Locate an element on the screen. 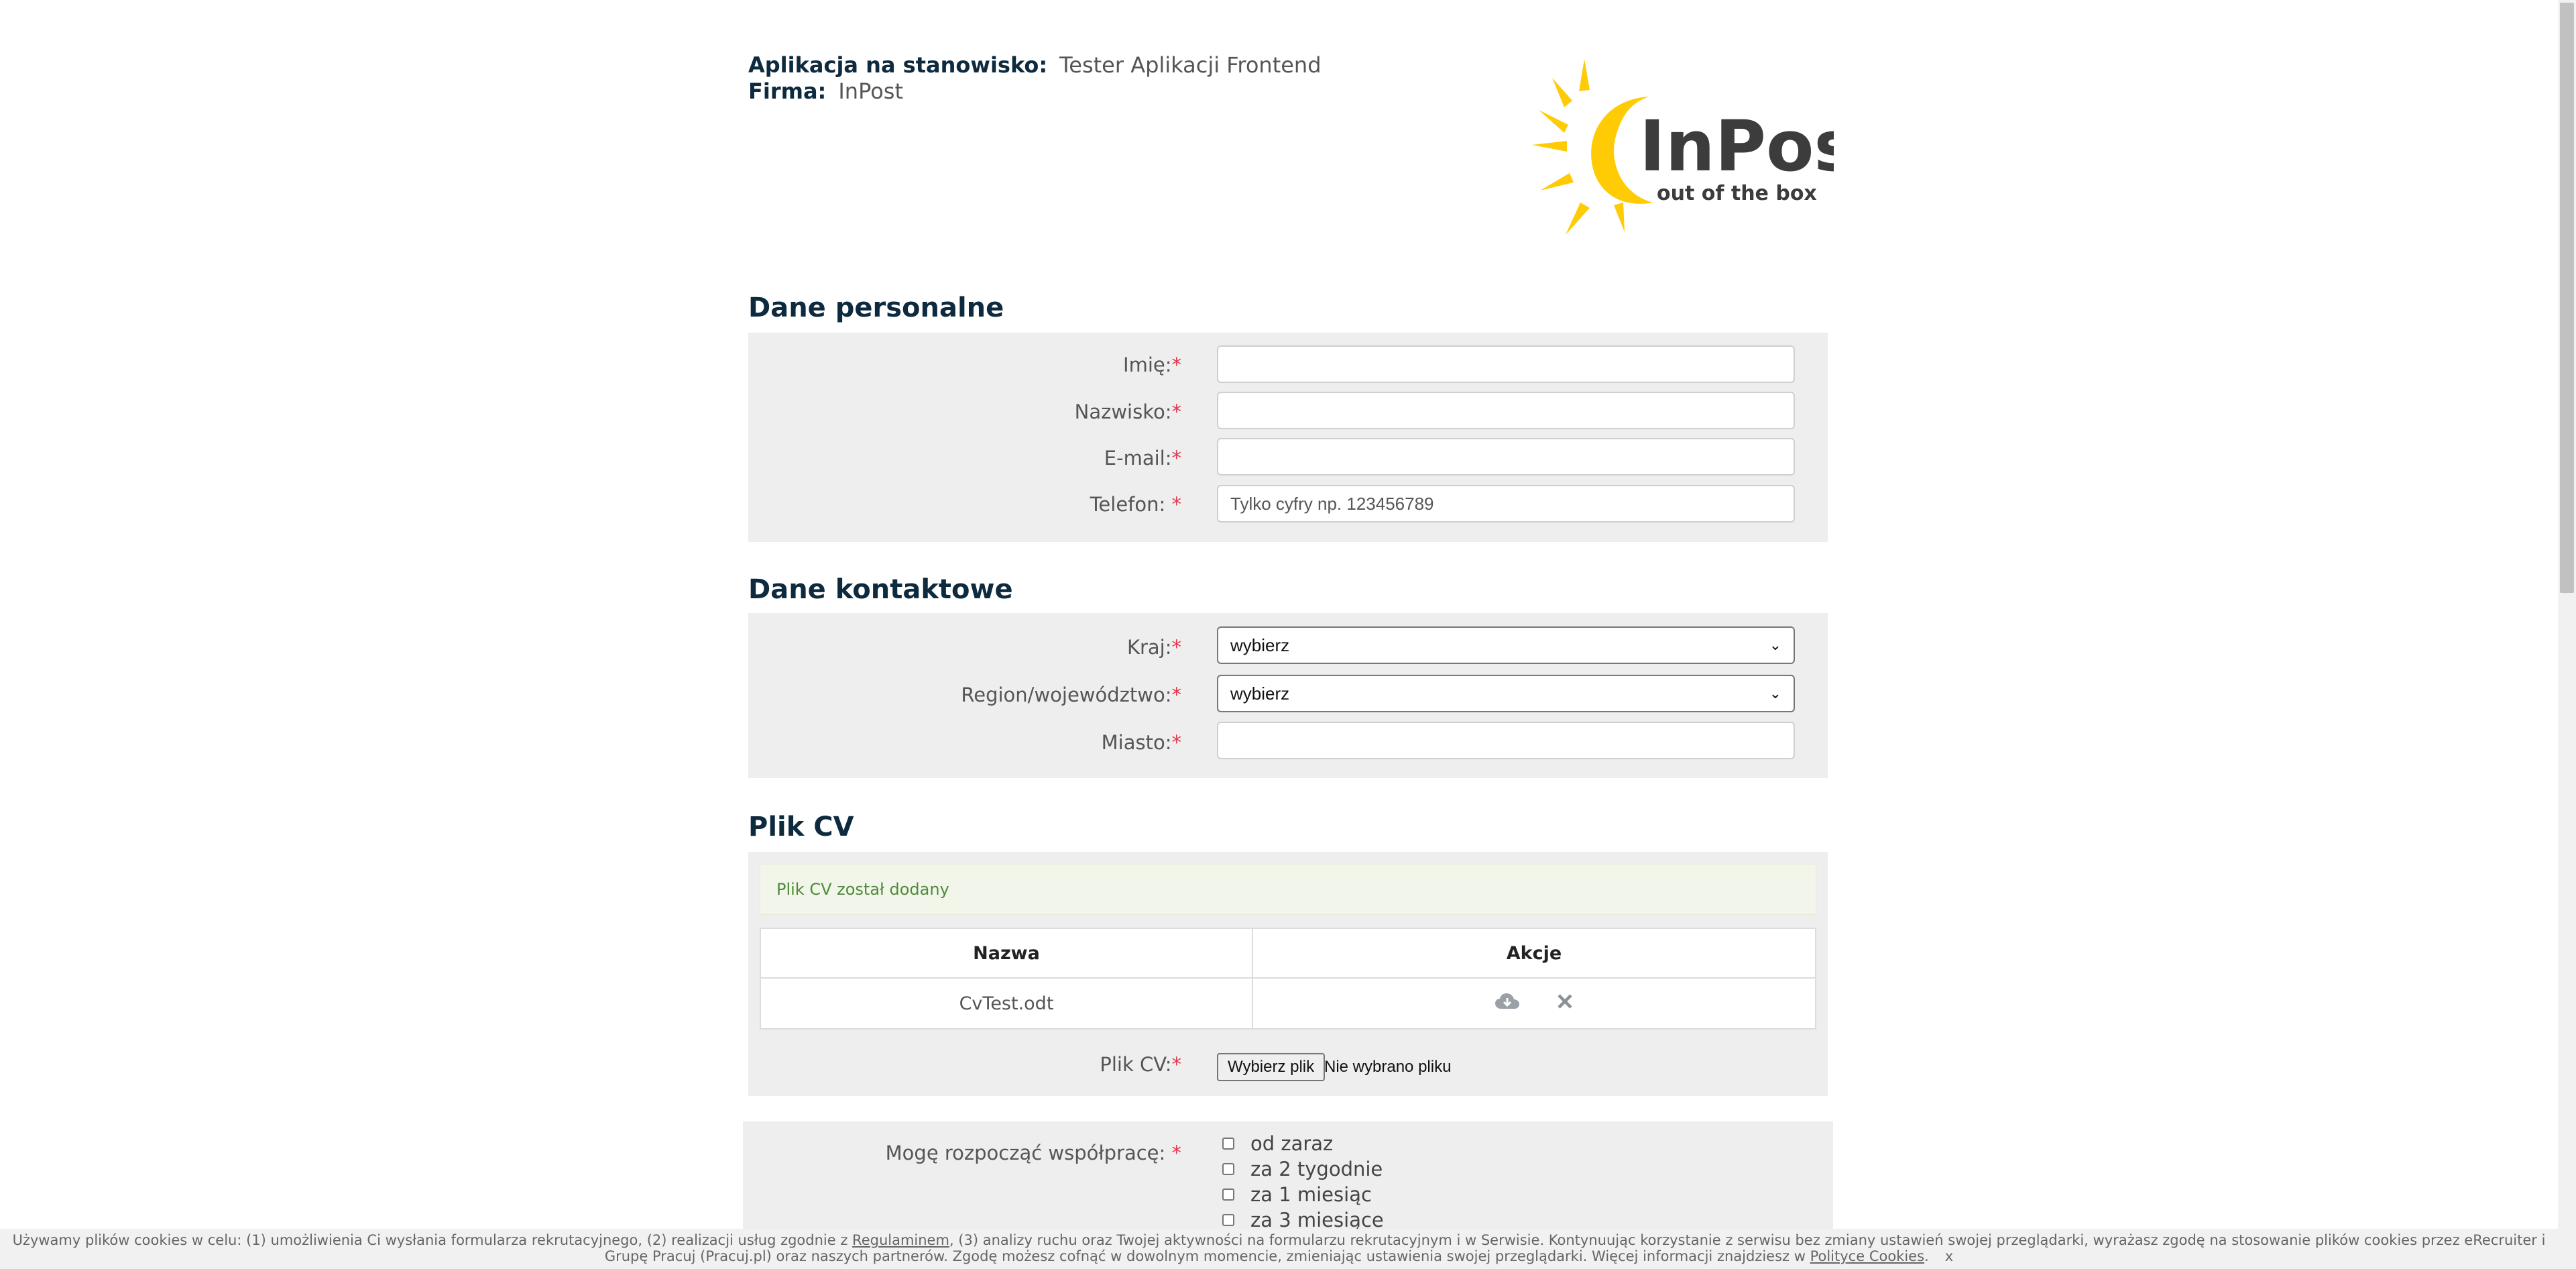 This screenshot has height=1269, width=2576. choose-file-button: Wybierz plik is located at coordinates (1271, 1067).